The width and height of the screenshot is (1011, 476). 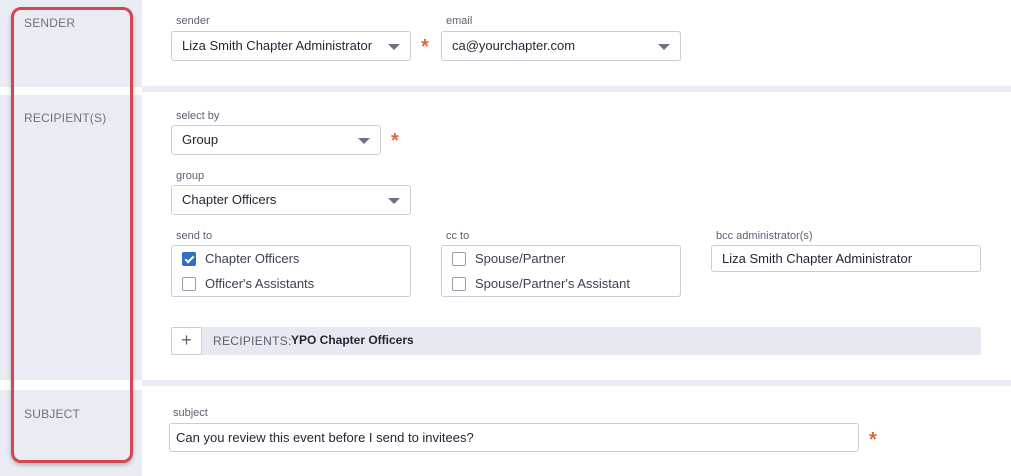 What do you see at coordinates (198, 116) in the screenshot?
I see `select-by-label: select by` at bounding box center [198, 116].